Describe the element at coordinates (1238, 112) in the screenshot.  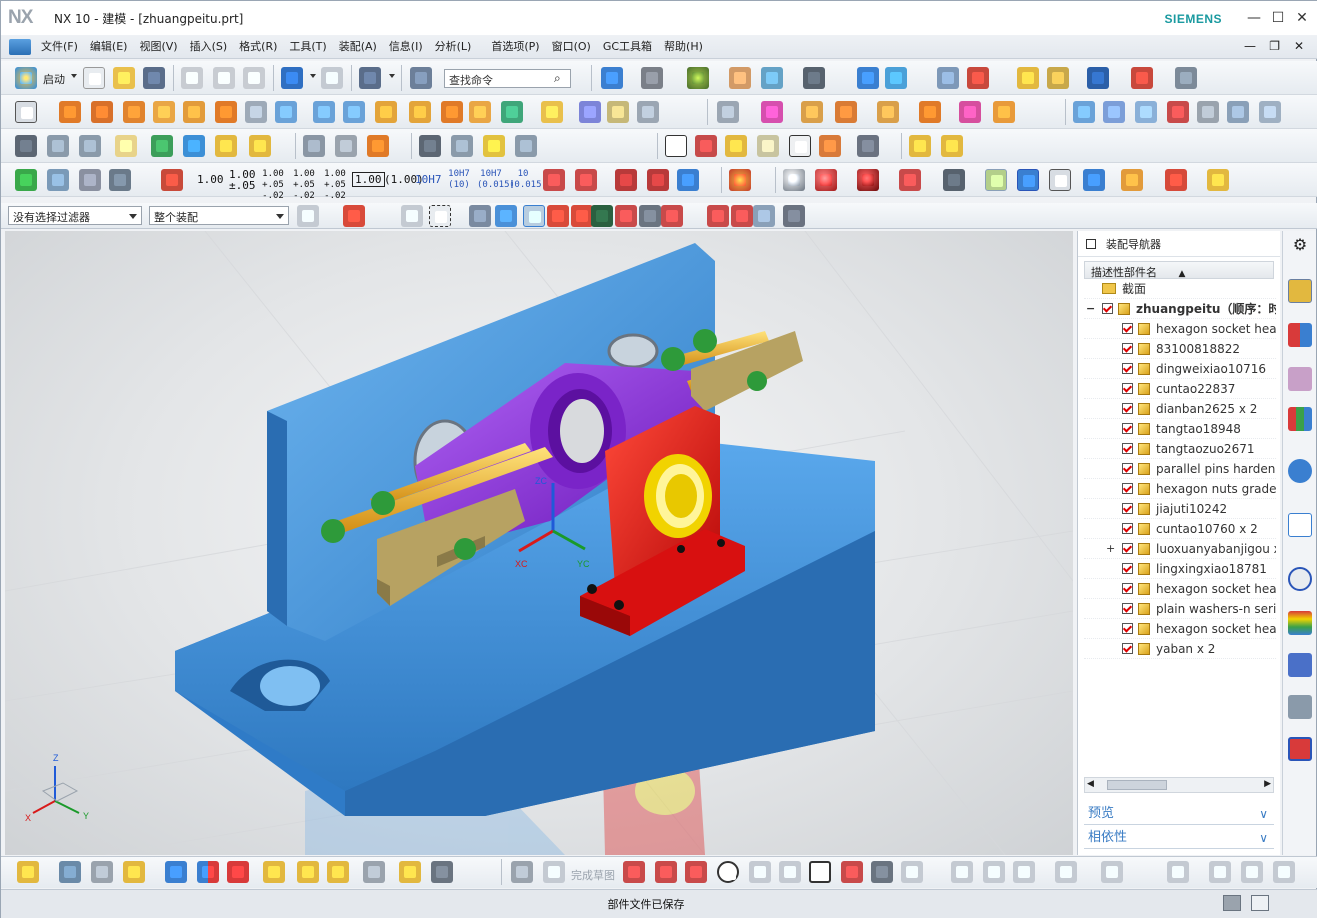
I see `sew-icon` at that location.